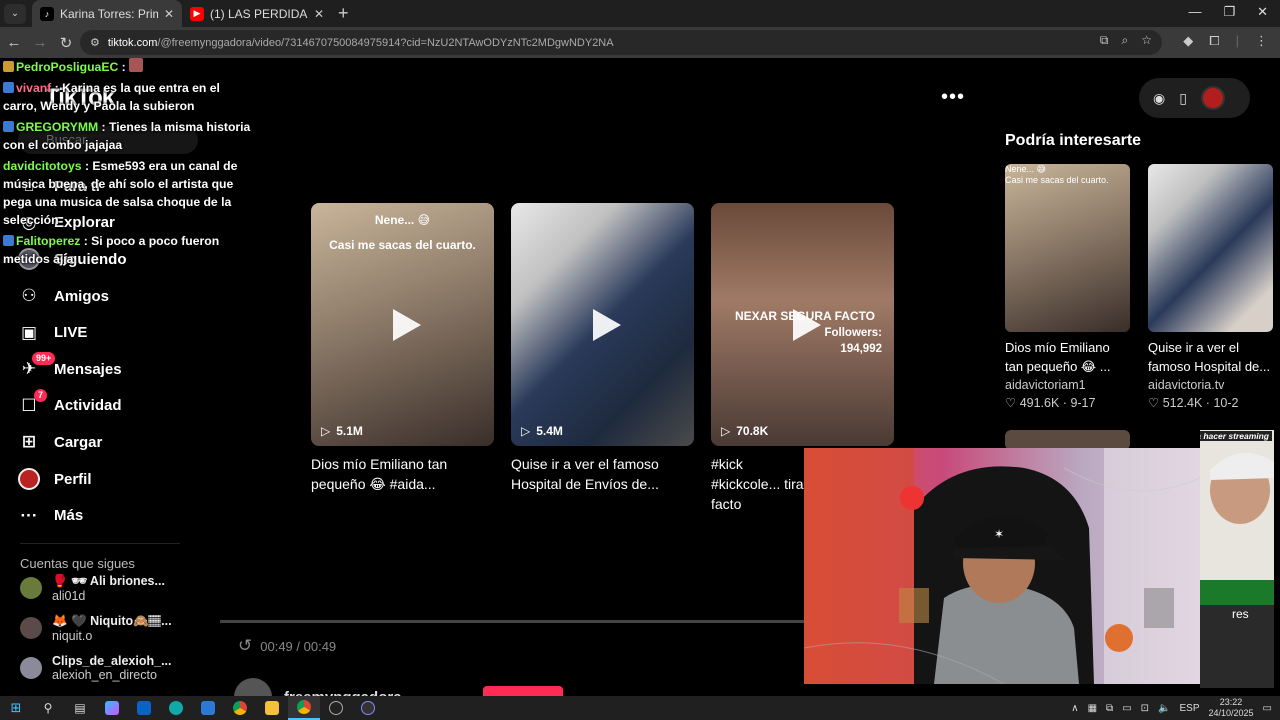 This screenshot has height=720, width=1280. I want to click on replay-icon: ↺, so click(245, 646).